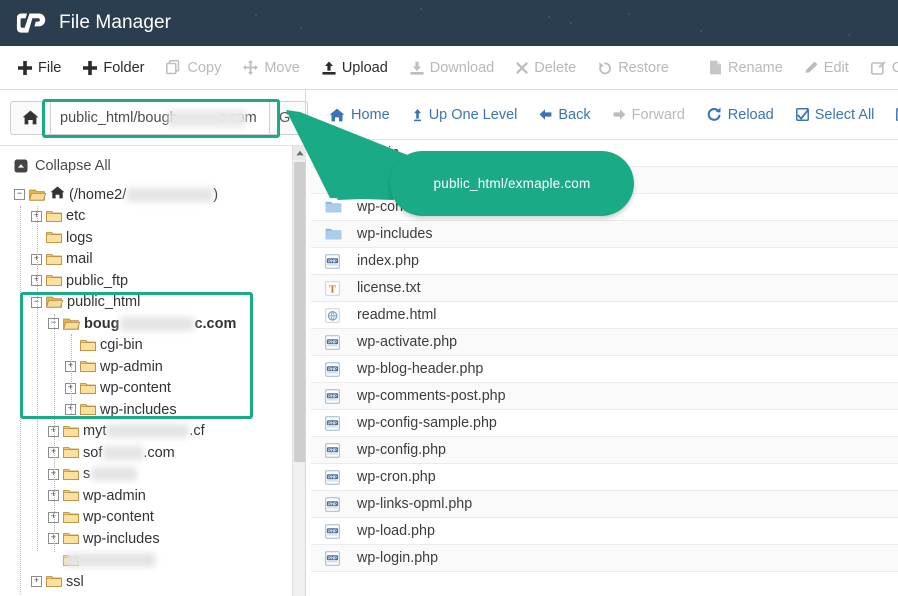 The image size is (898, 596). What do you see at coordinates (336, 315) in the screenshot?
I see `html-file-icon` at bounding box center [336, 315].